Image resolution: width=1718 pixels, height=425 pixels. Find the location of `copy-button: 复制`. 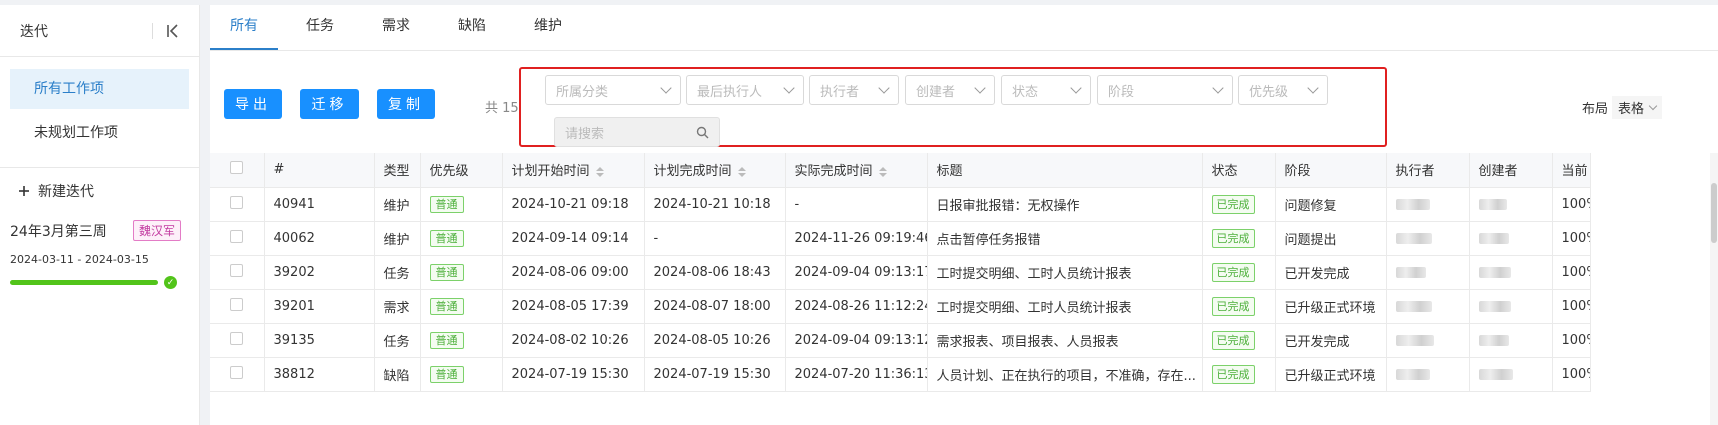

copy-button: 复制 is located at coordinates (406, 104).